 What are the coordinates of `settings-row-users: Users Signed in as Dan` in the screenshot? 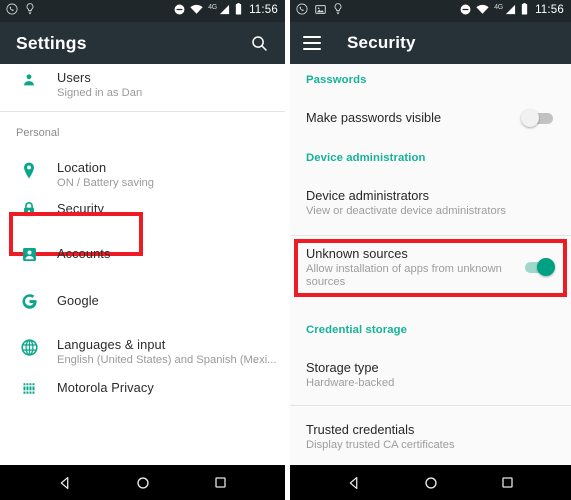 It's located at (142, 85).